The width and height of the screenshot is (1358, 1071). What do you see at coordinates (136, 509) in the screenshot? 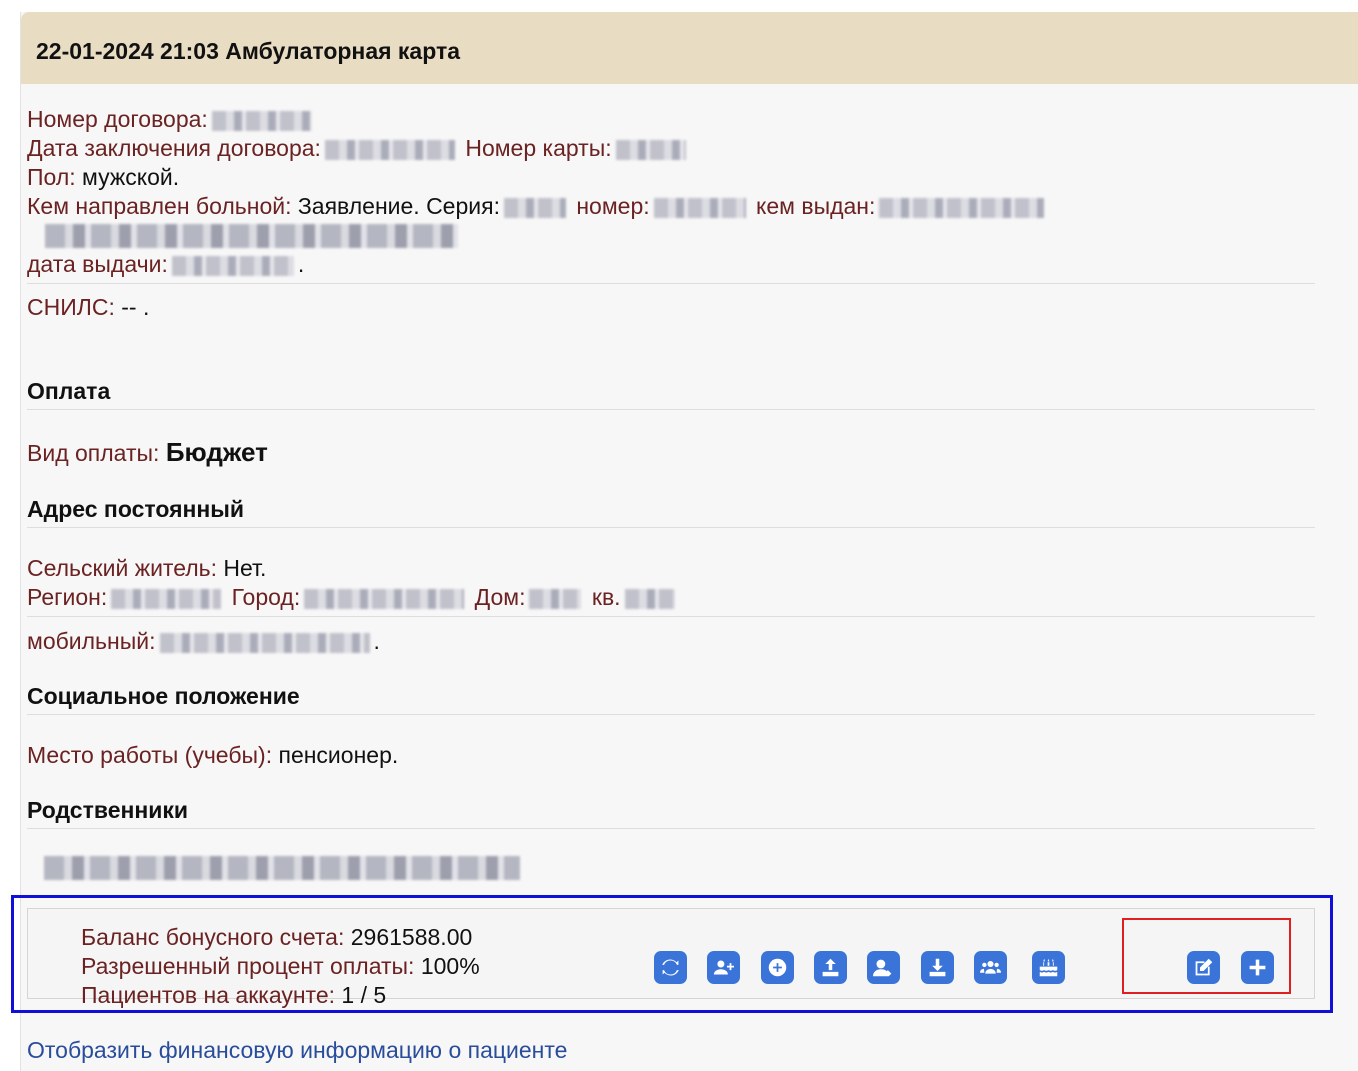
I see `address-section-title: Адрес постоянный` at bounding box center [136, 509].